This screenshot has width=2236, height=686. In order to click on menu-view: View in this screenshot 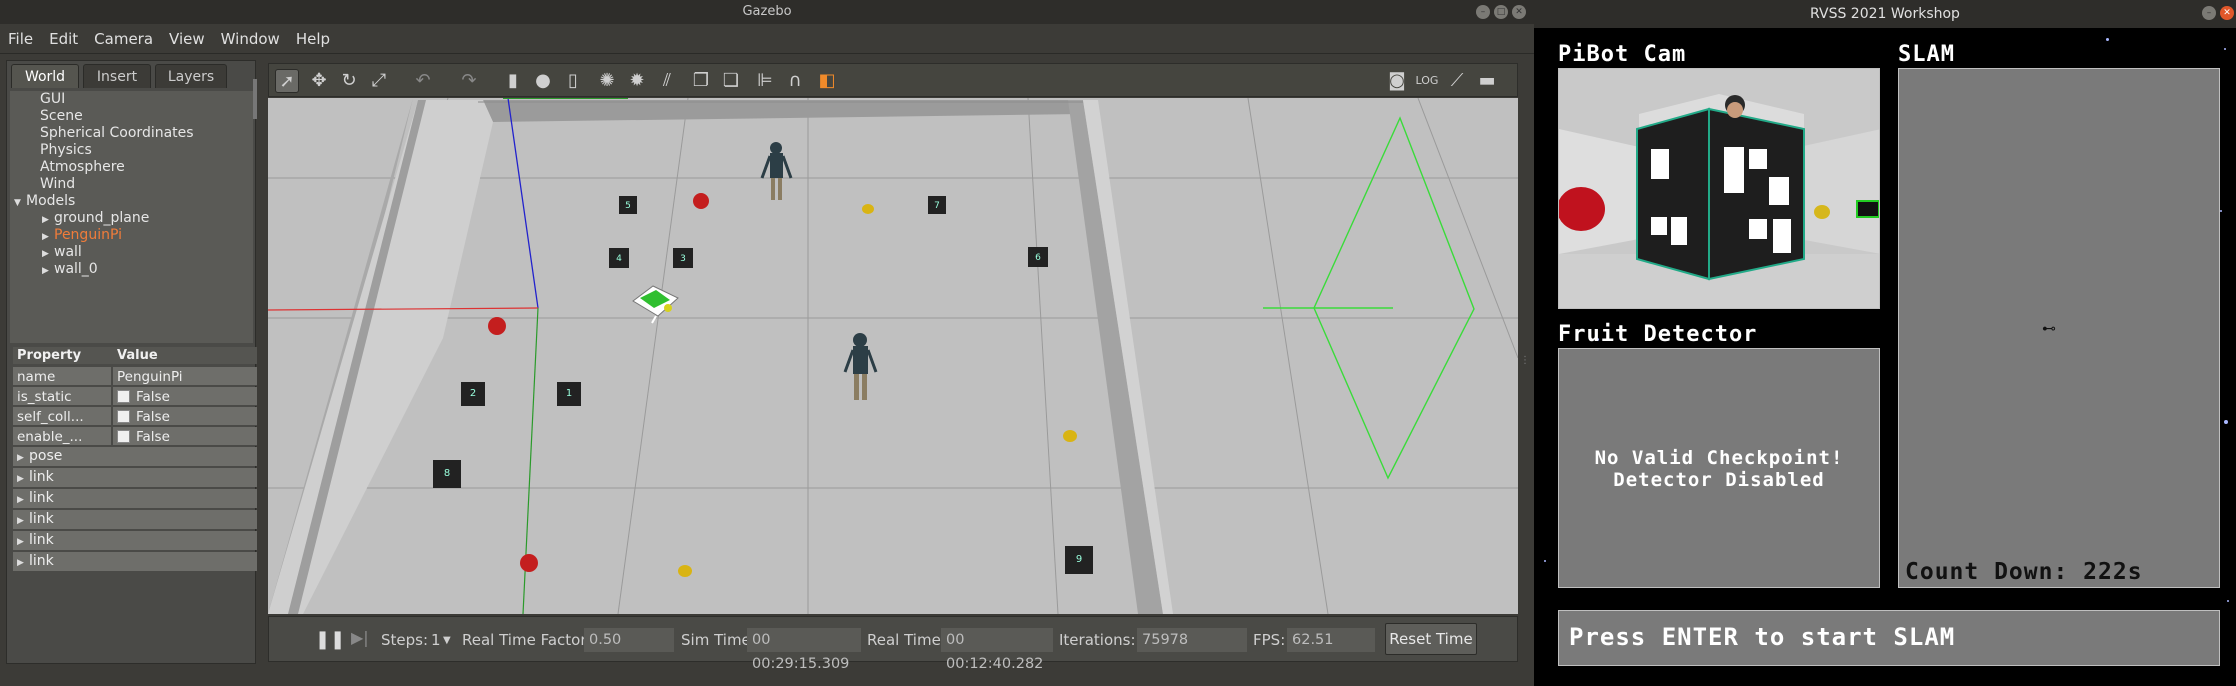, I will do `click(187, 39)`.